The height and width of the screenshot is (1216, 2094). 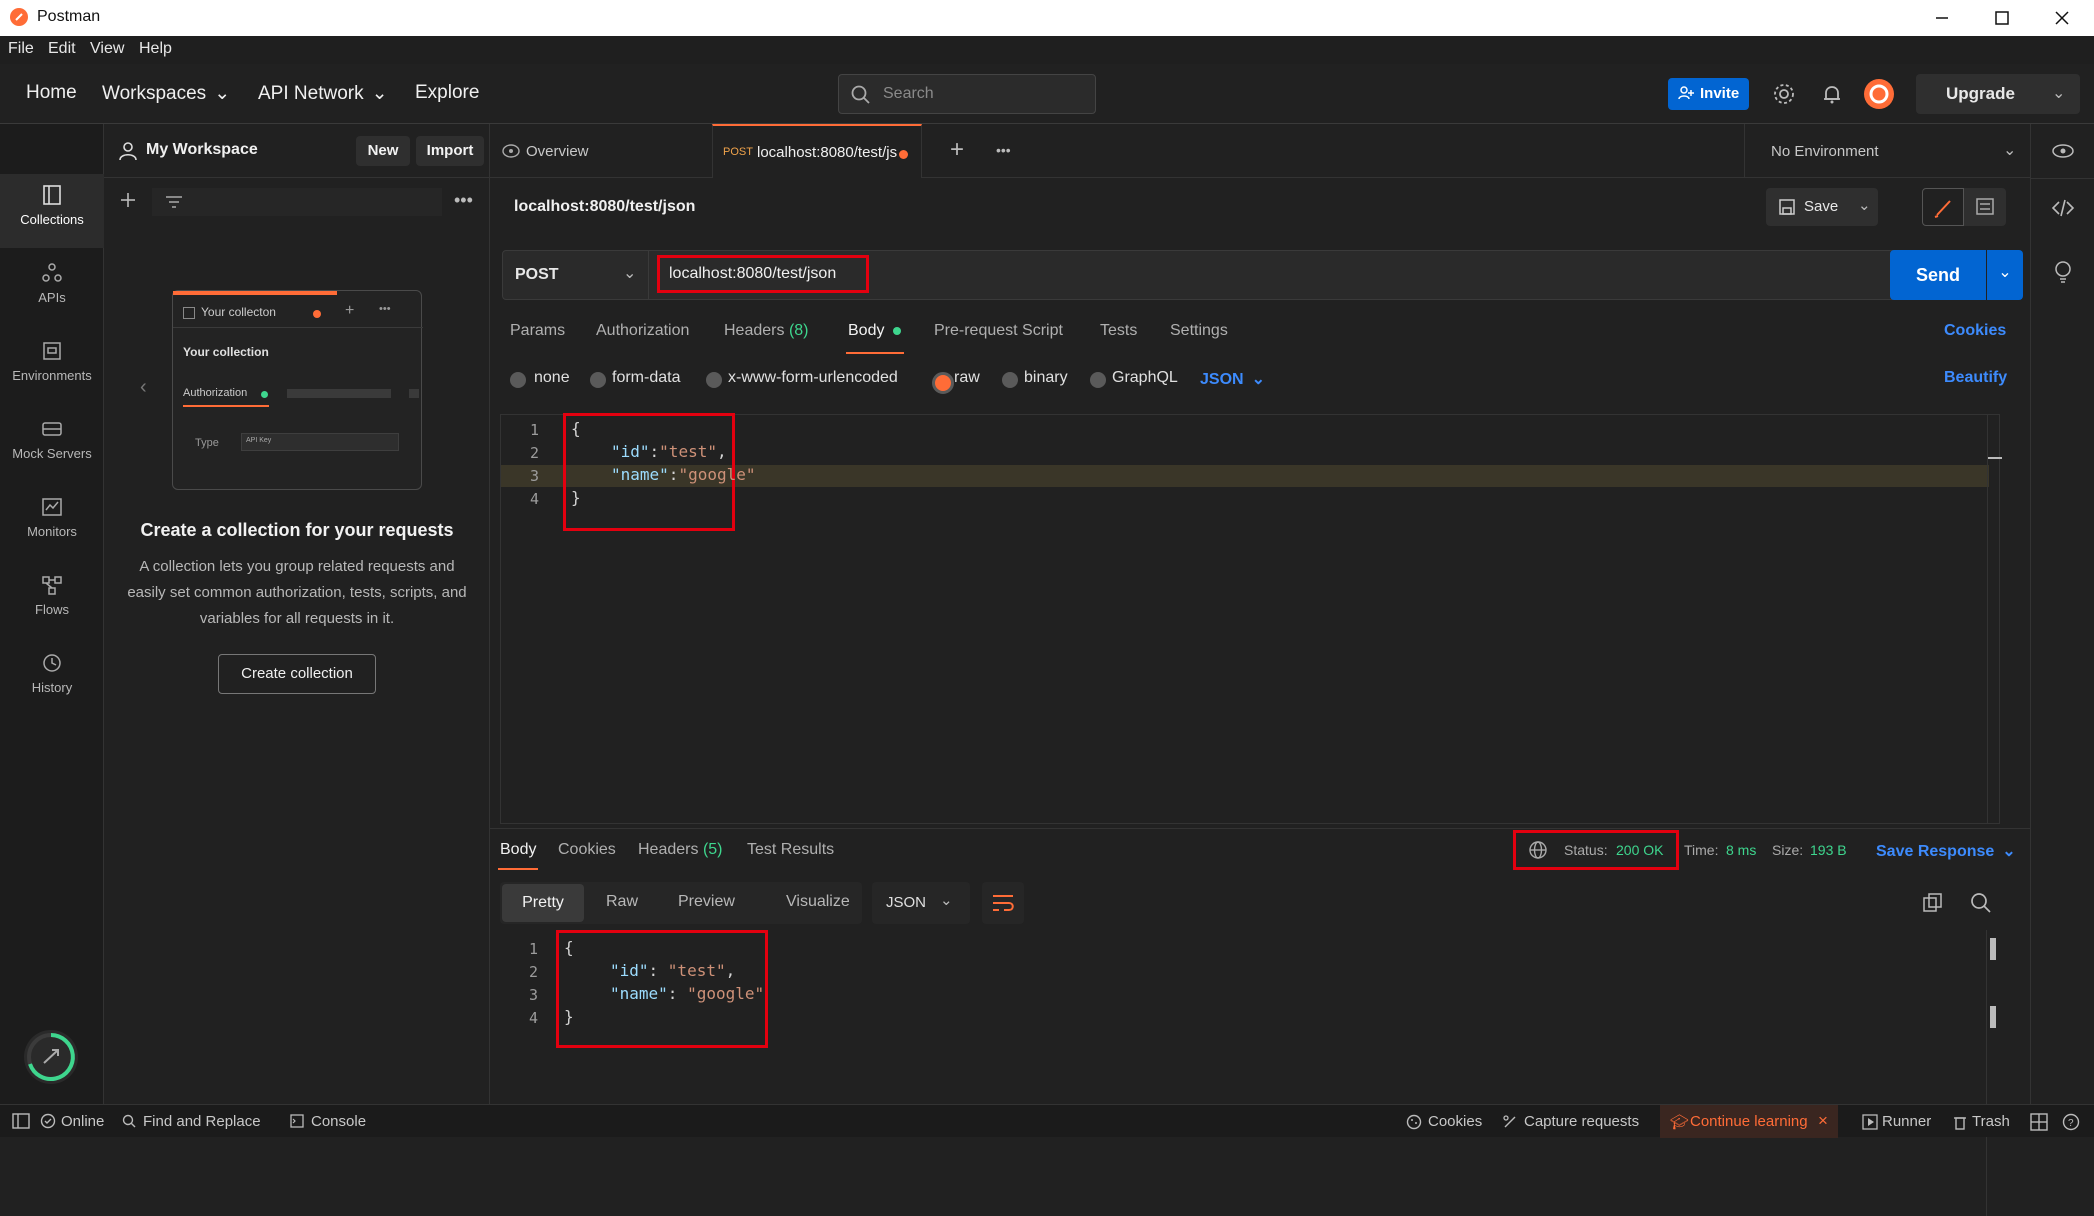 I want to click on menu-view: View, so click(x=107, y=49).